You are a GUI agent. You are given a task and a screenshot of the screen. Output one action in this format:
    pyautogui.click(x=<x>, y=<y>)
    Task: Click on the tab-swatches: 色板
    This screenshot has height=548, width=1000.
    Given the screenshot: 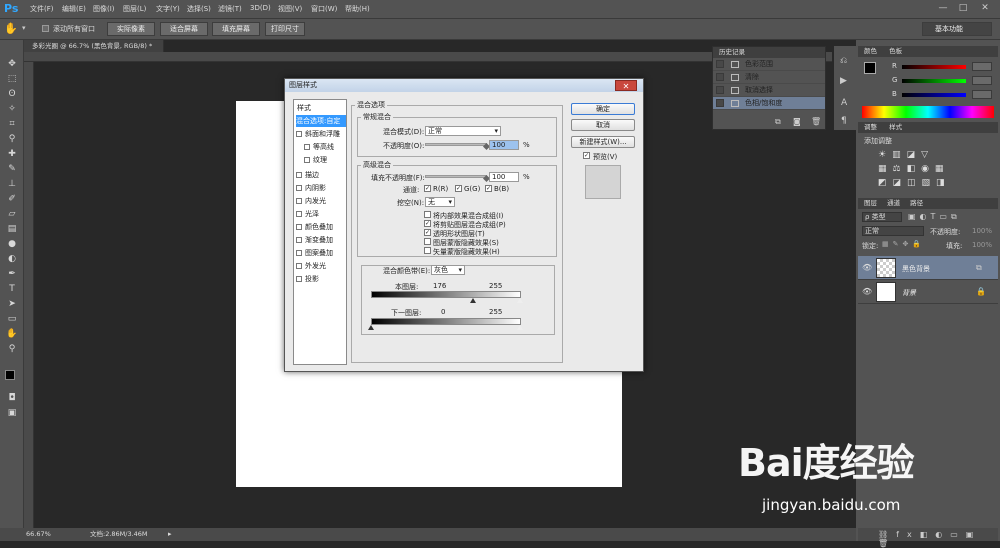 What is the action you would take?
    pyautogui.click(x=895, y=51)
    